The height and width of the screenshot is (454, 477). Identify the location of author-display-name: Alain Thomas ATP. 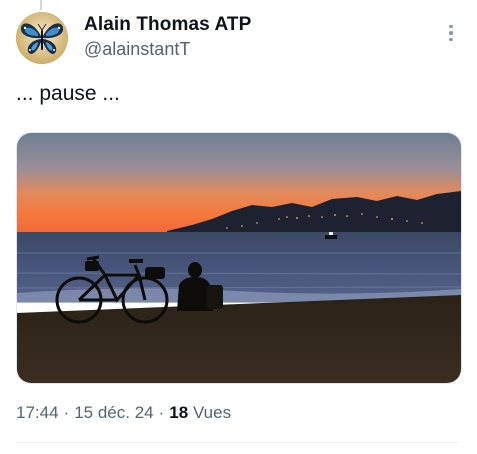
(167, 25).